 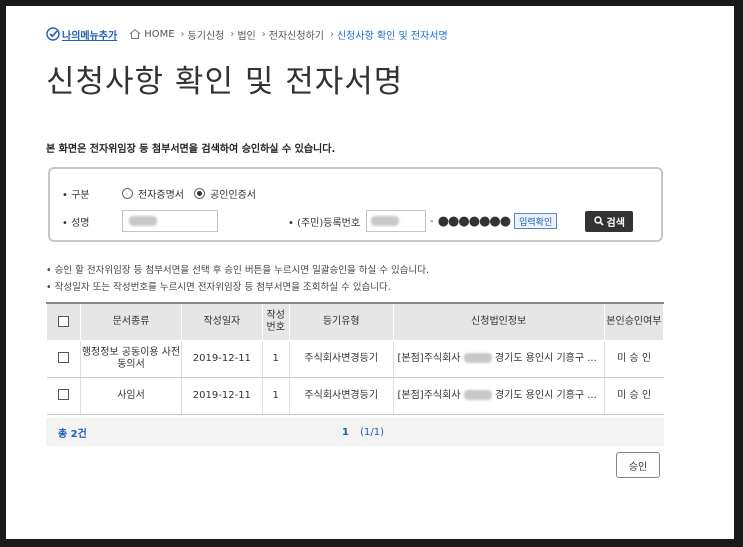 What do you see at coordinates (345, 432) in the screenshot?
I see `page-current: 1` at bounding box center [345, 432].